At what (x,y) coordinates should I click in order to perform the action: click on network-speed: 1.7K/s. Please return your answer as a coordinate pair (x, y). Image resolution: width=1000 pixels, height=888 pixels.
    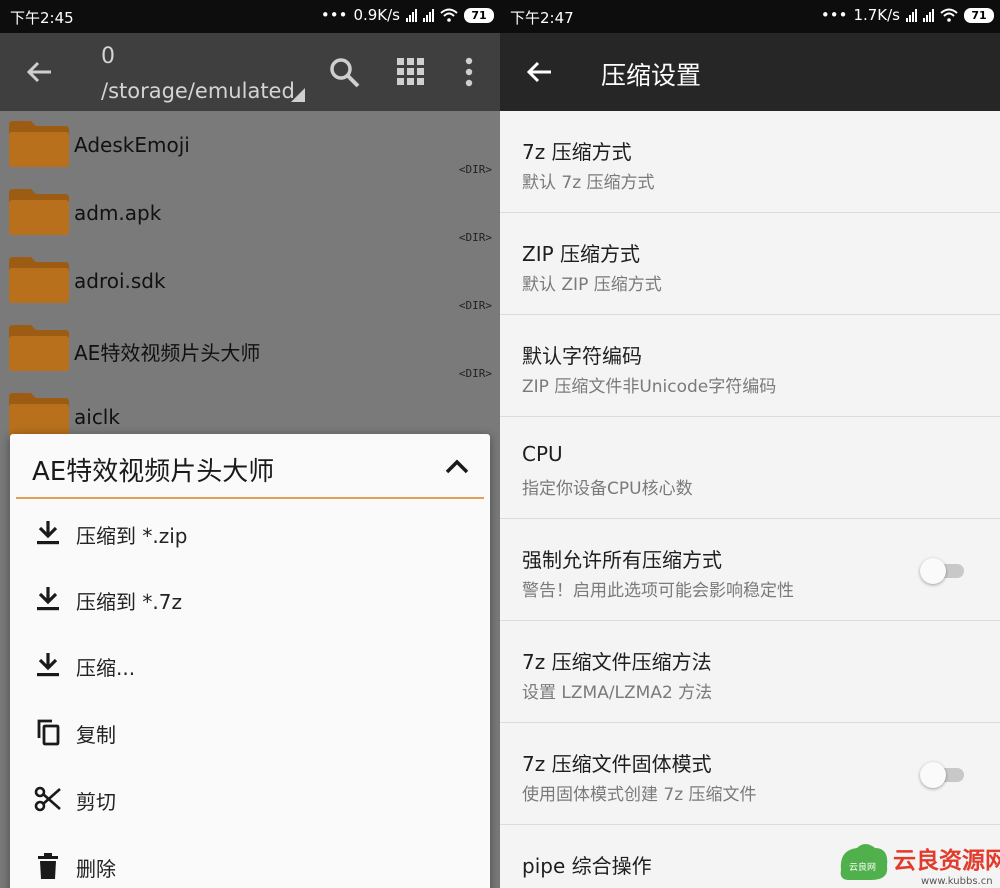
    Looking at the image, I should click on (876, 15).